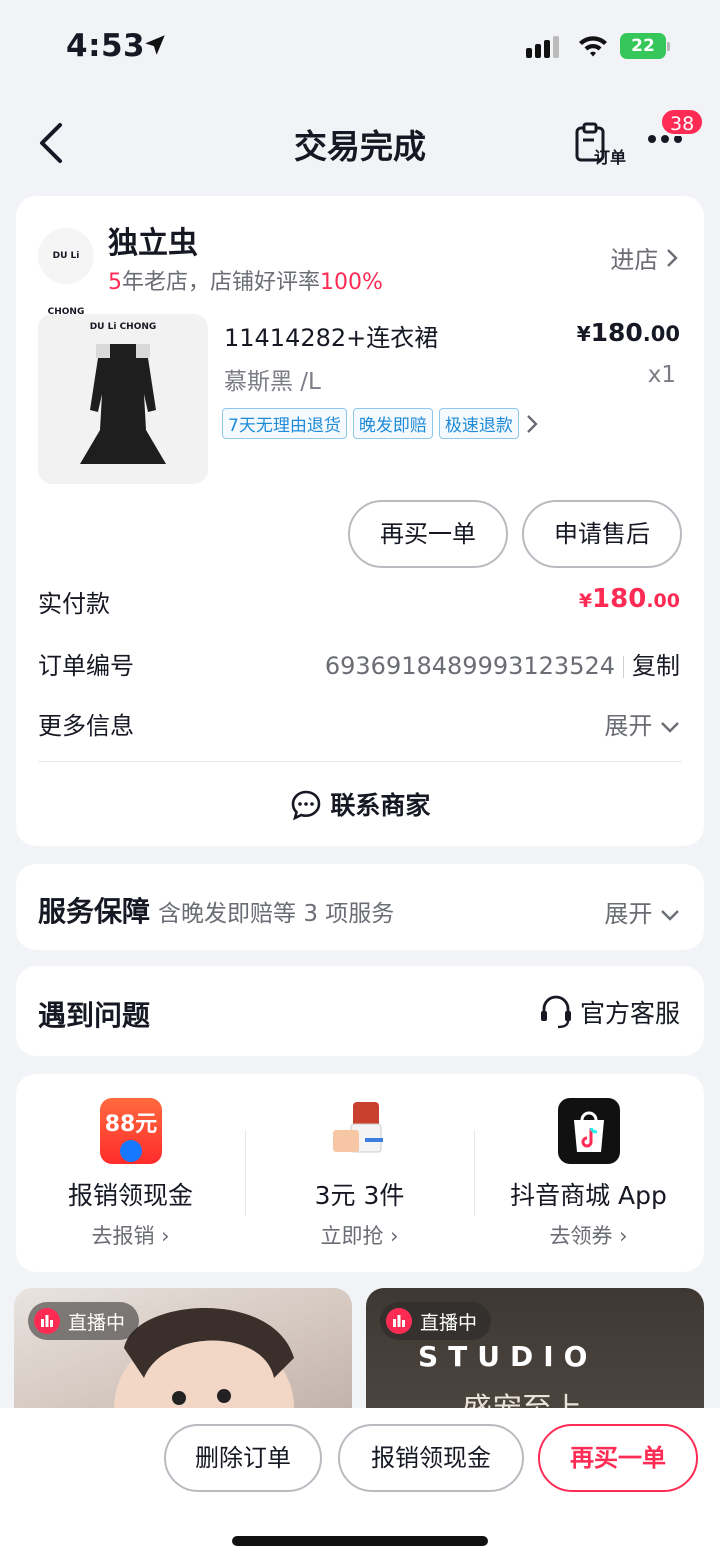 The image size is (720, 1558). I want to click on product-price: ¥180.00, so click(628, 332).